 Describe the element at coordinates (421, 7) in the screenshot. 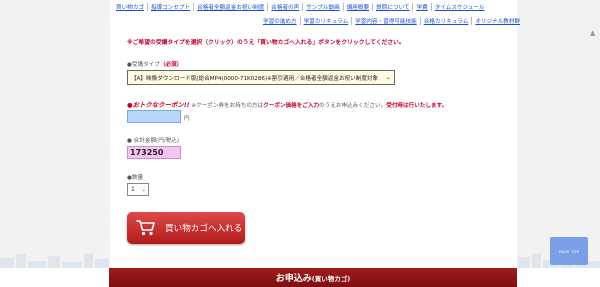

I see `nav-link-fees: 学費` at that location.